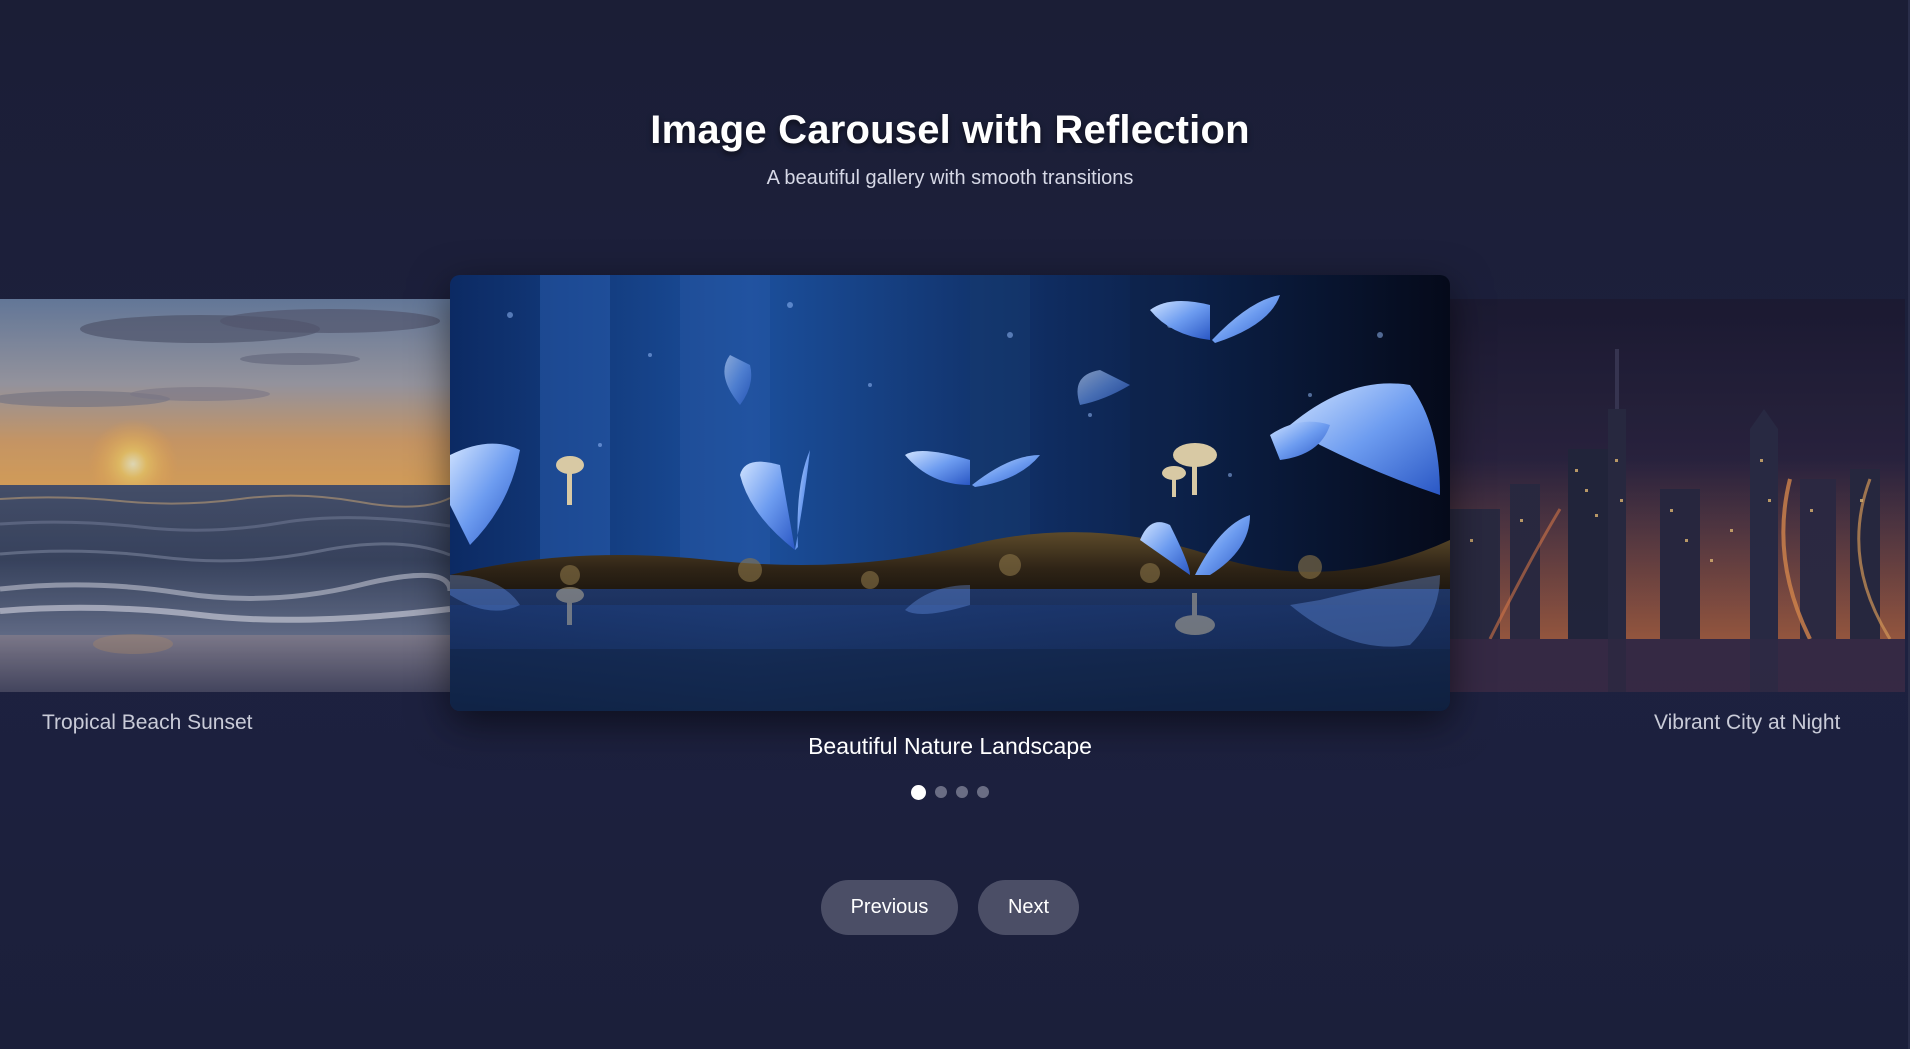 The height and width of the screenshot is (1049, 1910). Describe the element at coordinates (889, 907) in the screenshot. I see `previous-button: Previous` at that location.